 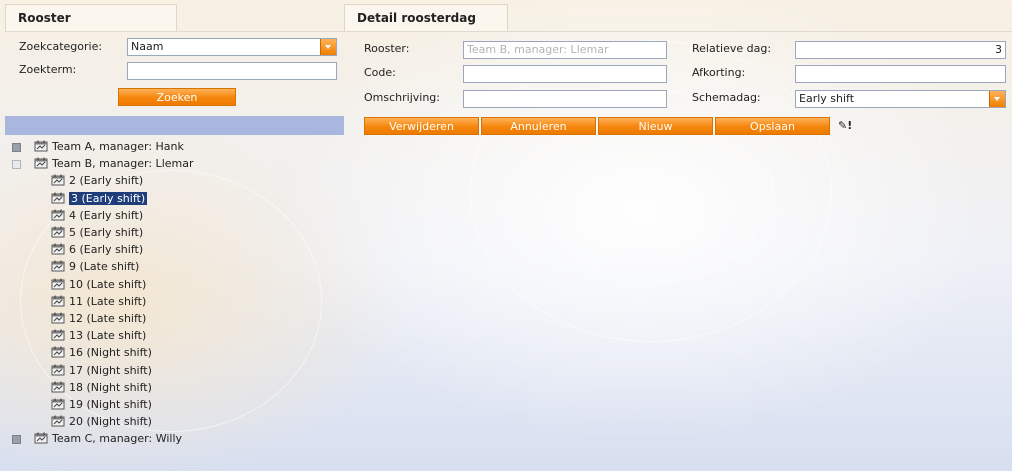 I want to click on tree-day-node: 13 (Late shift), so click(x=98, y=335).